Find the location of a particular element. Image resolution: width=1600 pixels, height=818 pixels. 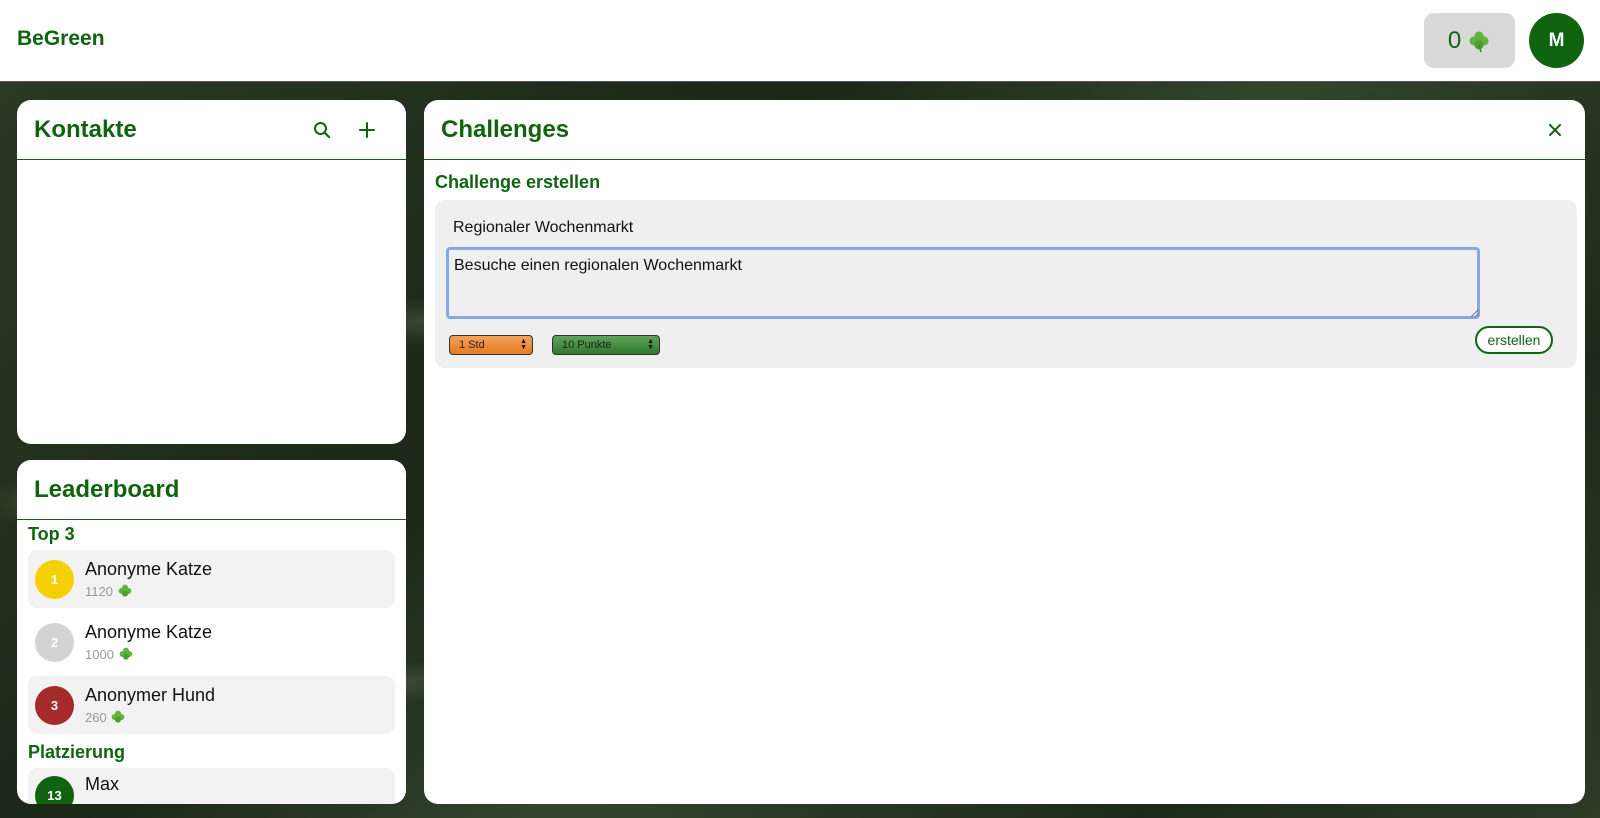

points-value-select: 10 Punkte is located at coordinates (587, 345).